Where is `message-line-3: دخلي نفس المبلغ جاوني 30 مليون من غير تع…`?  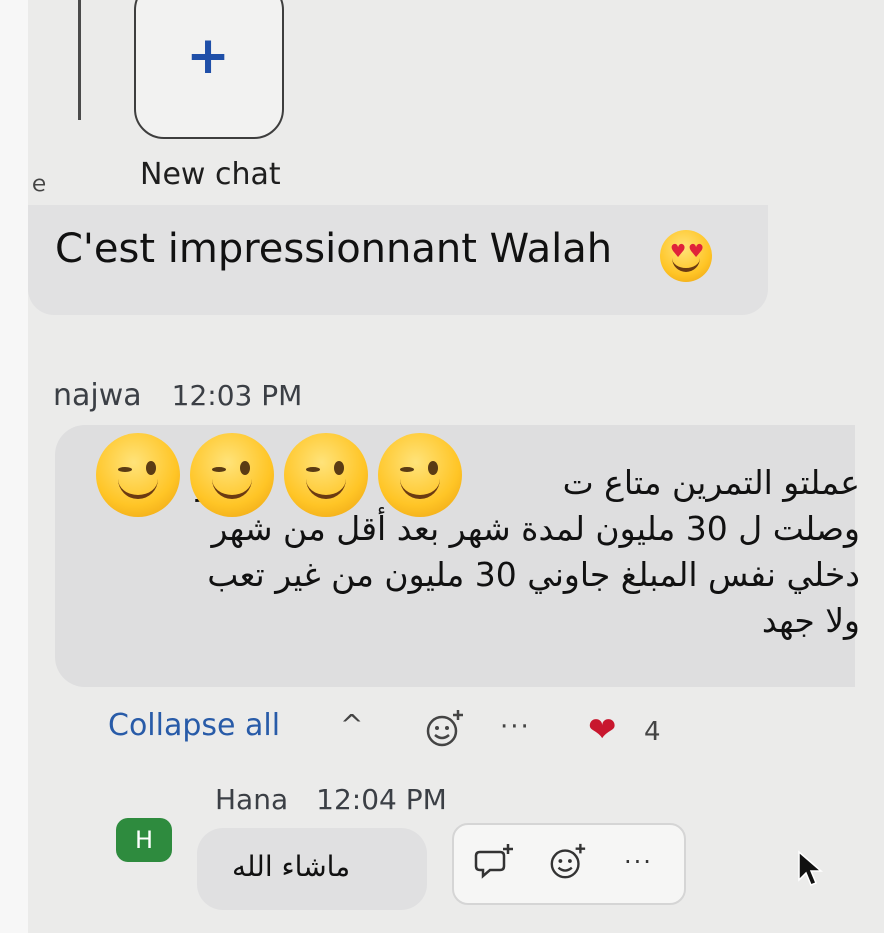
message-line-3: دخلي نفس المبلغ جاوني 30 مليون من غير تع… is located at coordinates (533, 574).